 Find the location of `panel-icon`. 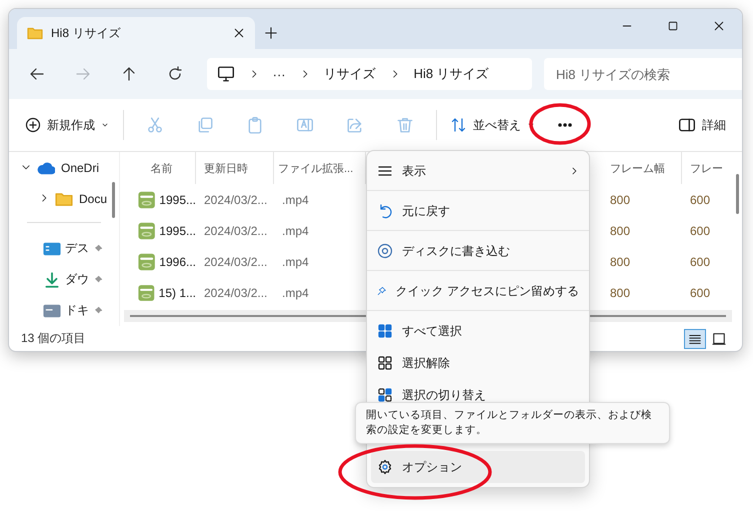

panel-icon is located at coordinates (687, 125).